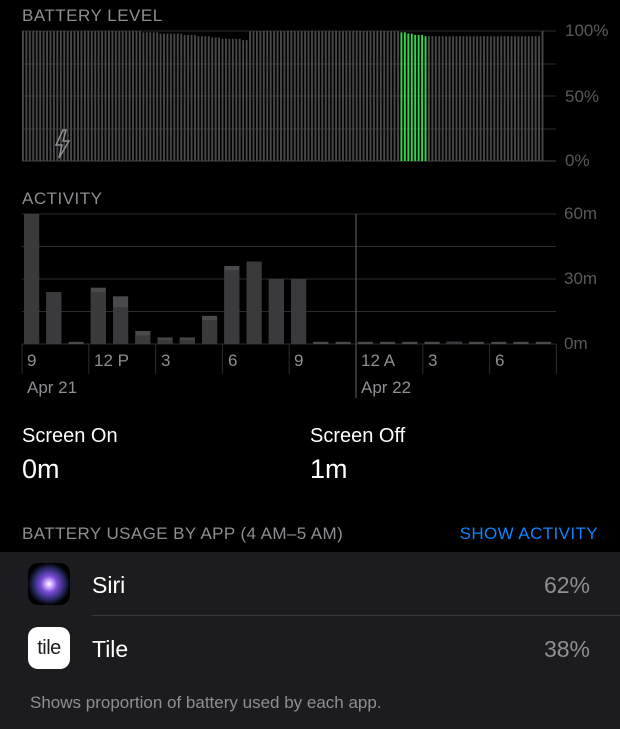  Describe the element at coordinates (500, 360) in the screenshot. I see `time-tick-6am: 6` at that location.